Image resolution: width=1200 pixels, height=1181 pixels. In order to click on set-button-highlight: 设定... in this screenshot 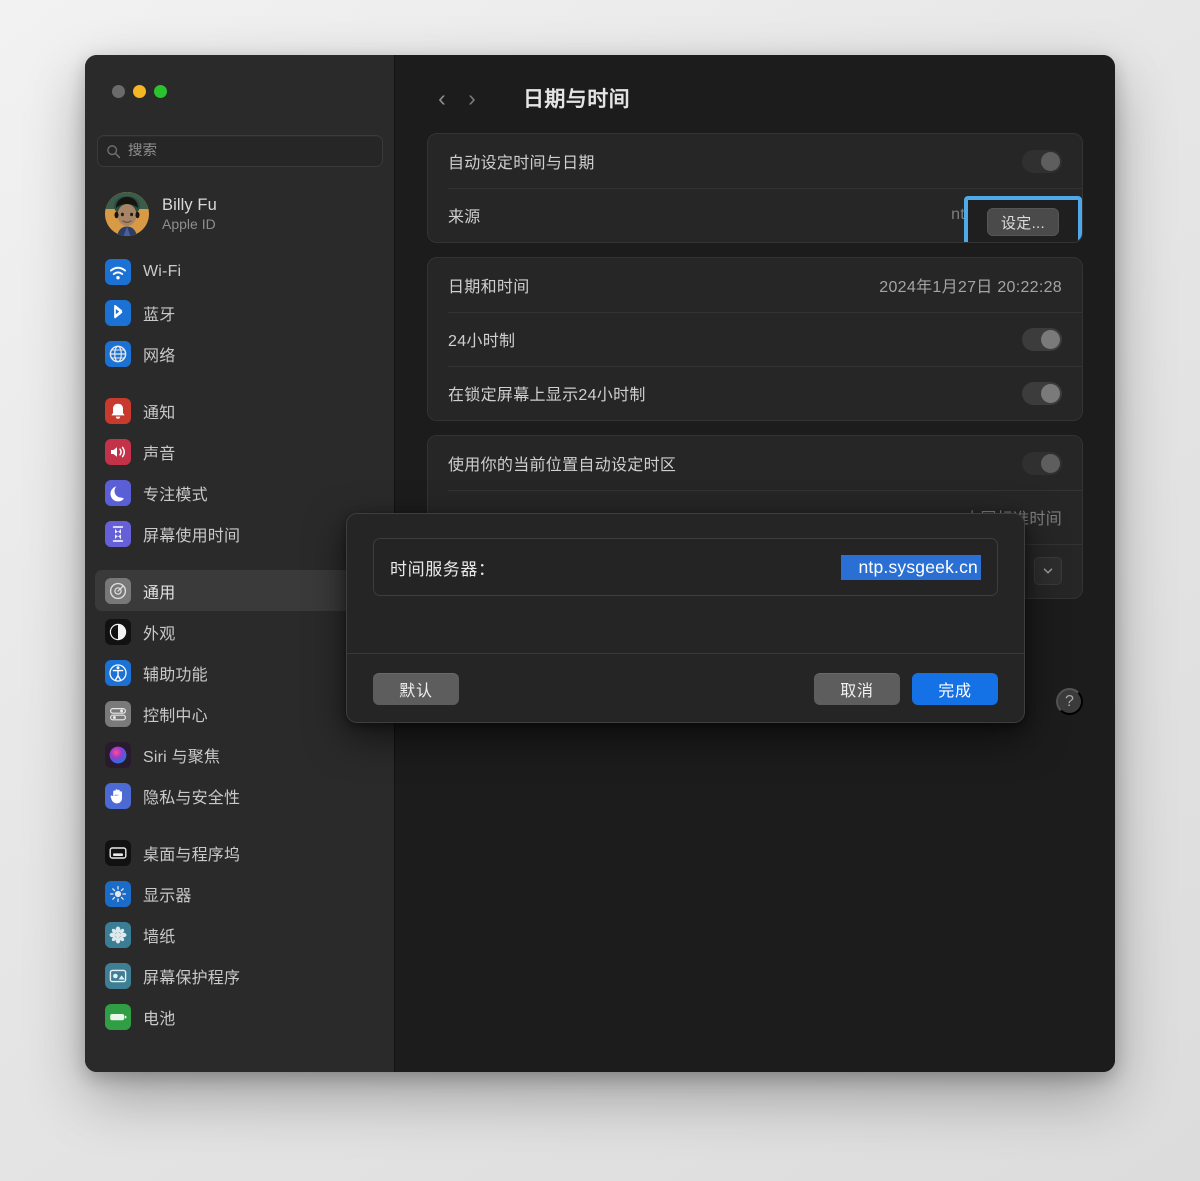, I will do `click(1023, 219)`.